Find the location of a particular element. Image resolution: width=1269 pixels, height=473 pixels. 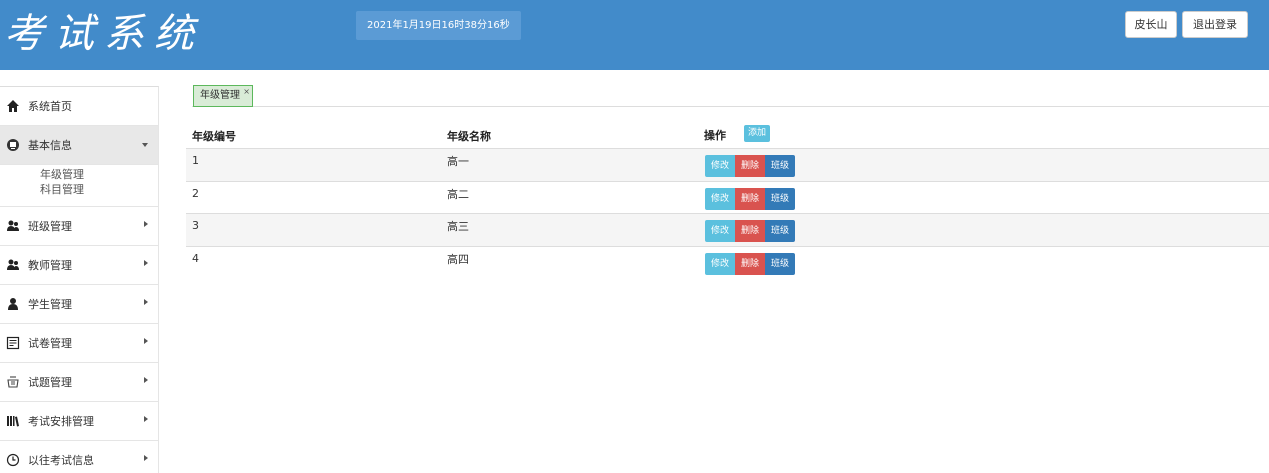

subnav-item-subject: 科目管理 is located at coordinates (99, 189).